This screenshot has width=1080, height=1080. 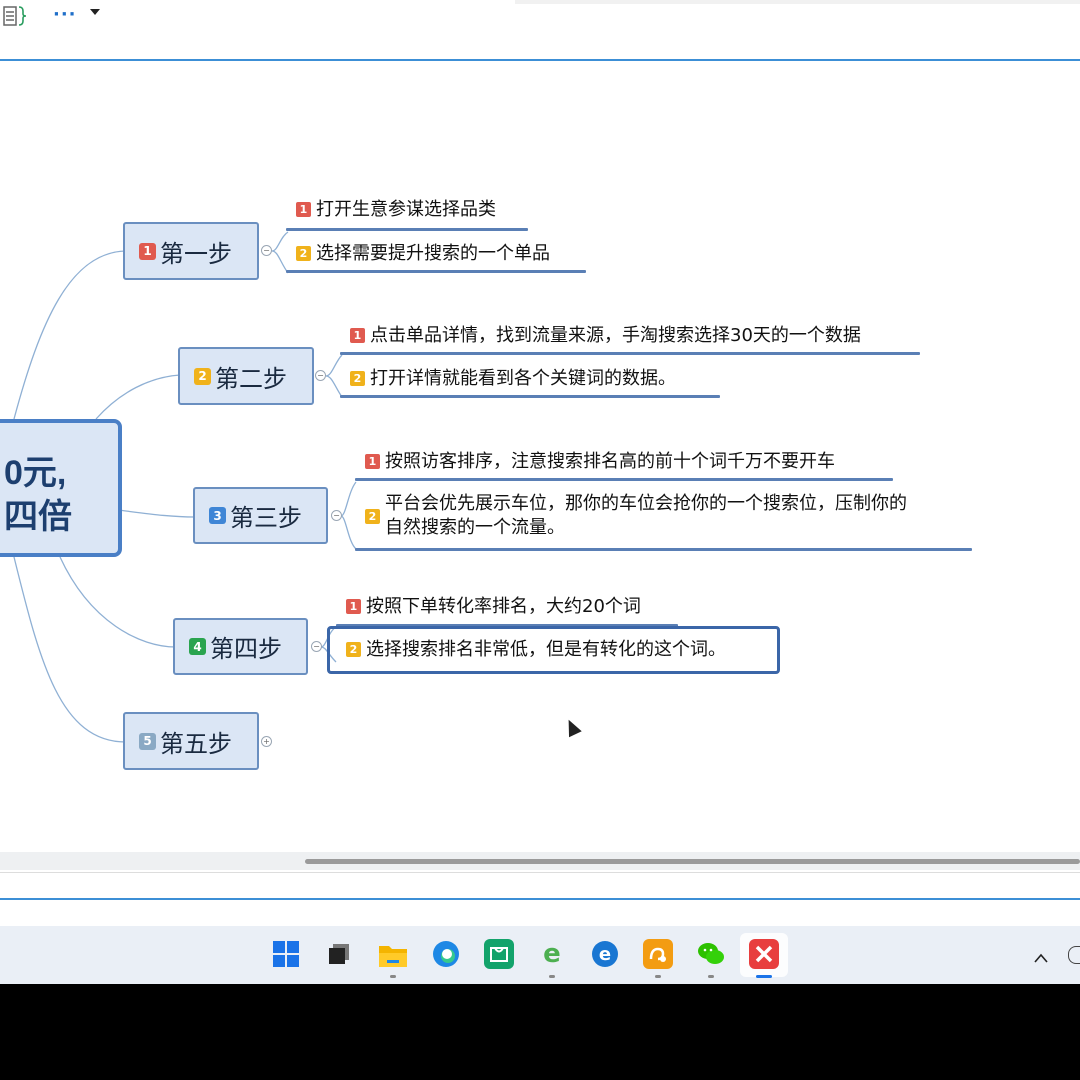 I want to click on leaf-1-1: 1 打开生意参谋选择品类, so click(x=396, y=210).